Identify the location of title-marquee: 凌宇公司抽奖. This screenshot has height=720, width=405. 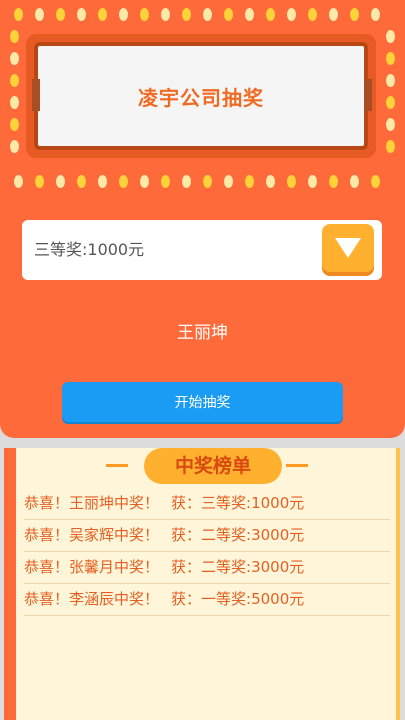
(201, 96).